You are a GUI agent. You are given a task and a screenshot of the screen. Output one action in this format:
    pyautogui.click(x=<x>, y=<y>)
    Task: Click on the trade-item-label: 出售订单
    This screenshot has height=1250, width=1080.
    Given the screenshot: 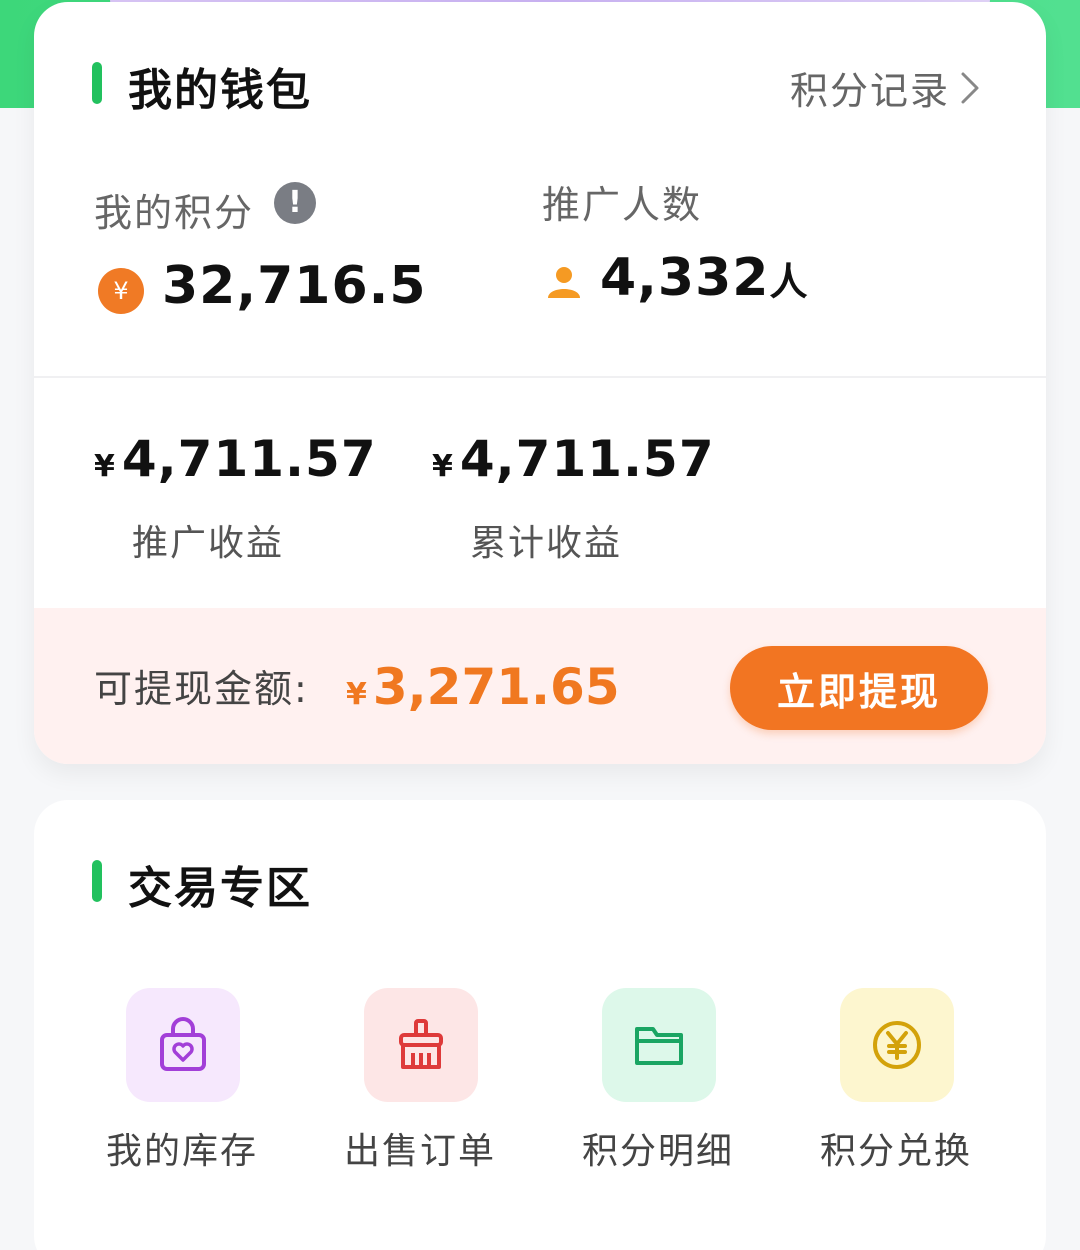 What is the action you would take?
    pyautogui.click(x=419, y=1151)
    